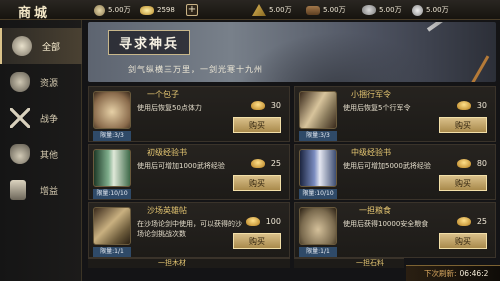 Image resolution: width=500 pixels, height=281 pixels. Describe the element at coordinates (20, 118) in the screenshot. I see `crossed-swords-icon` at that location.